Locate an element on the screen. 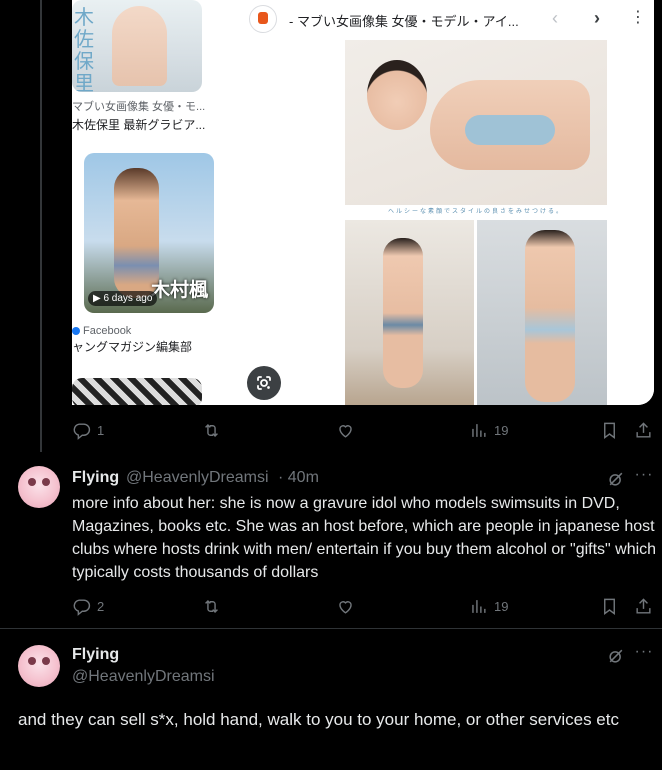 Image resolution: width=662 pixels, height=770 pixels. chevron-right-icon: › is located at coordinates (597, 18).